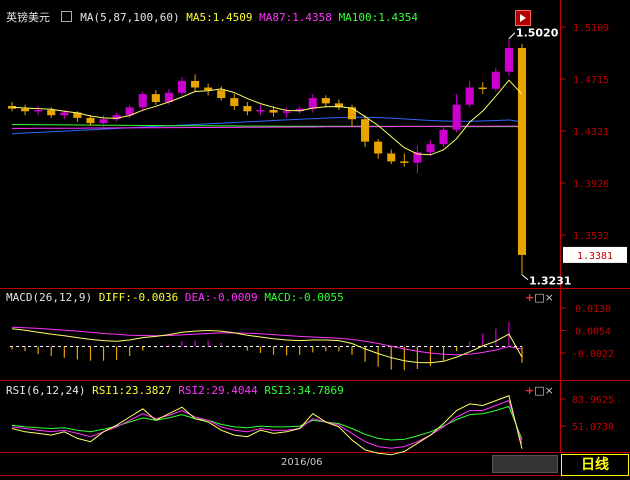  Describe the element at coordinates (523, 18) in the screenshot. I see `settings-icon` at that location.